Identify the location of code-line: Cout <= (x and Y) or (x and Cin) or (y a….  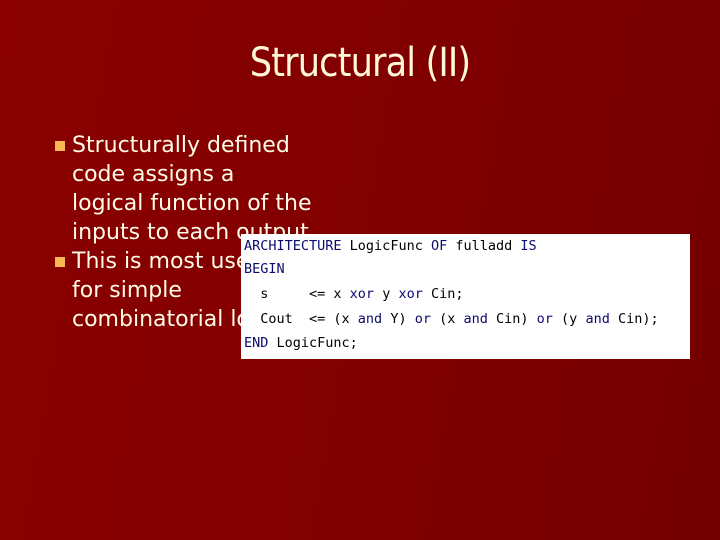
(451, 319).